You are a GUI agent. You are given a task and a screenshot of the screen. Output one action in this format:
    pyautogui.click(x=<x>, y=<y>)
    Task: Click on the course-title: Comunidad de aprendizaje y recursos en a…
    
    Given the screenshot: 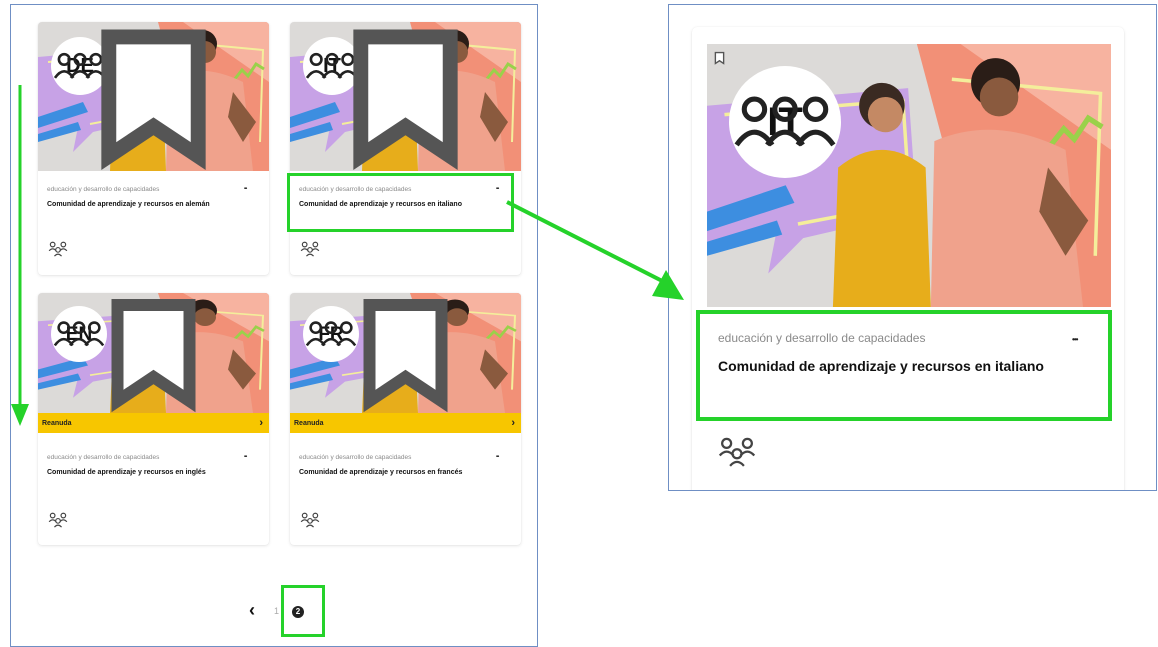 What is the action you would take?
    pyautogui.click(x=147, y=204)
    